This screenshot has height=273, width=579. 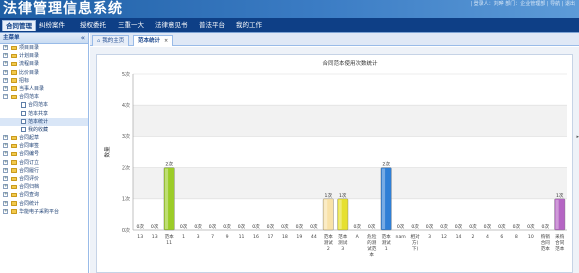 I want to click on collapse-panel-icon: «, so click(x=83, y=38).